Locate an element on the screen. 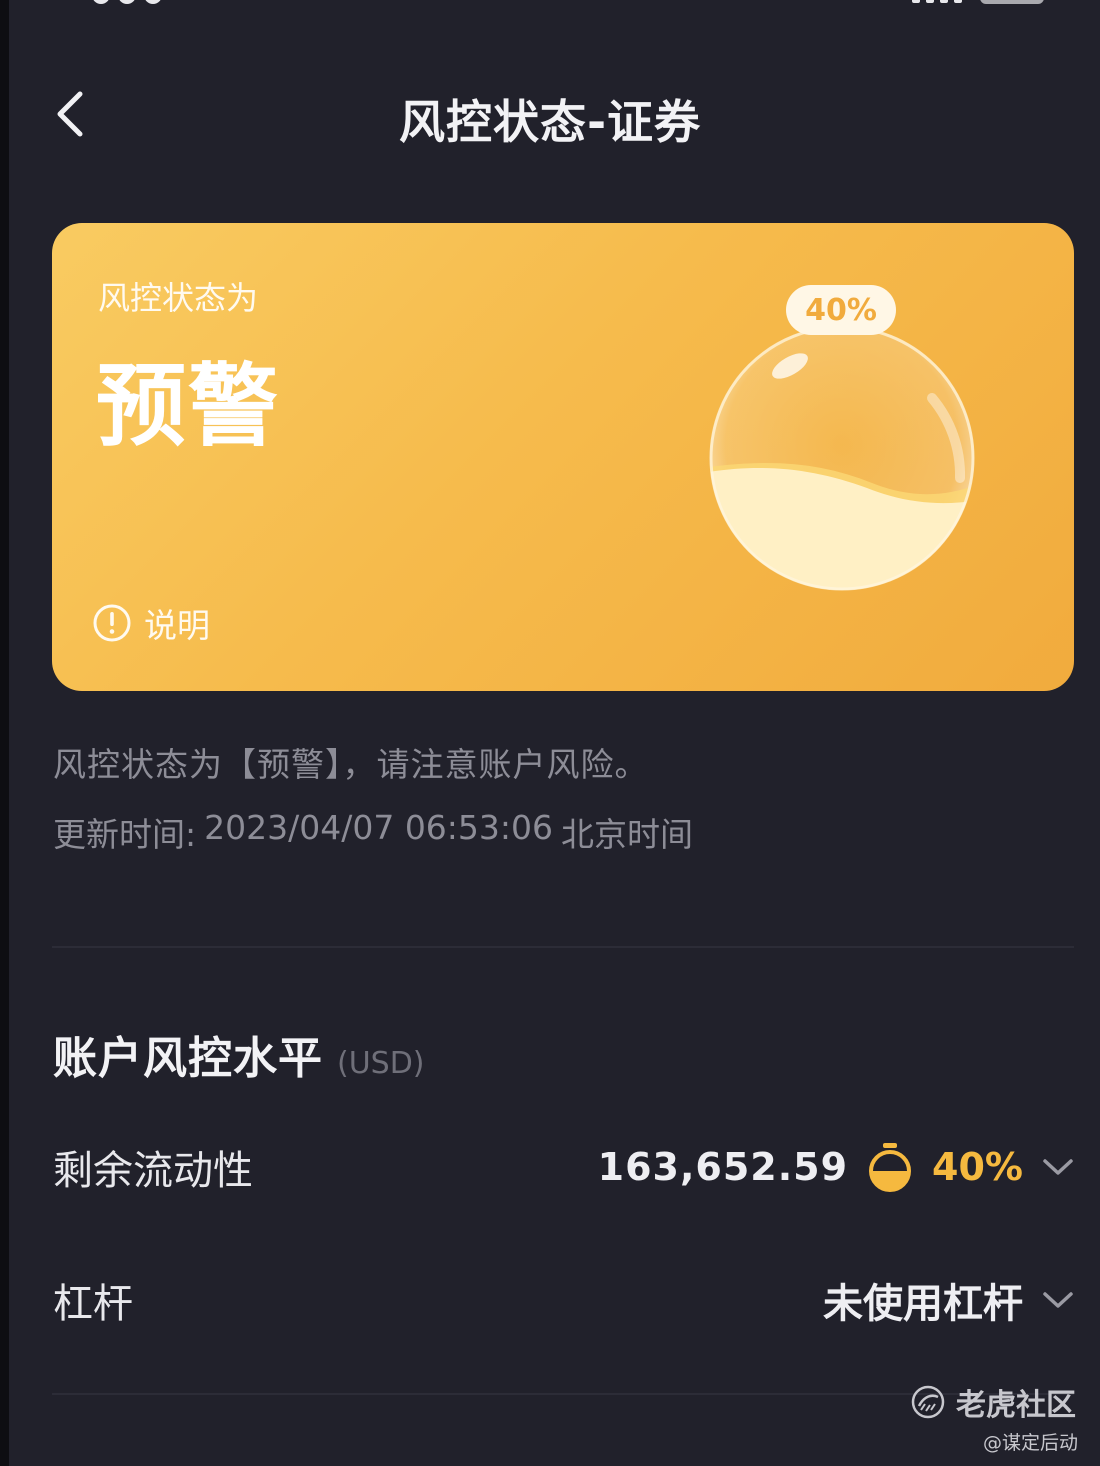 The width and height of the screenshot is (1100, 1466). leverage-value-group: 未使用杠杆 is located at coordinates (949, 1300).